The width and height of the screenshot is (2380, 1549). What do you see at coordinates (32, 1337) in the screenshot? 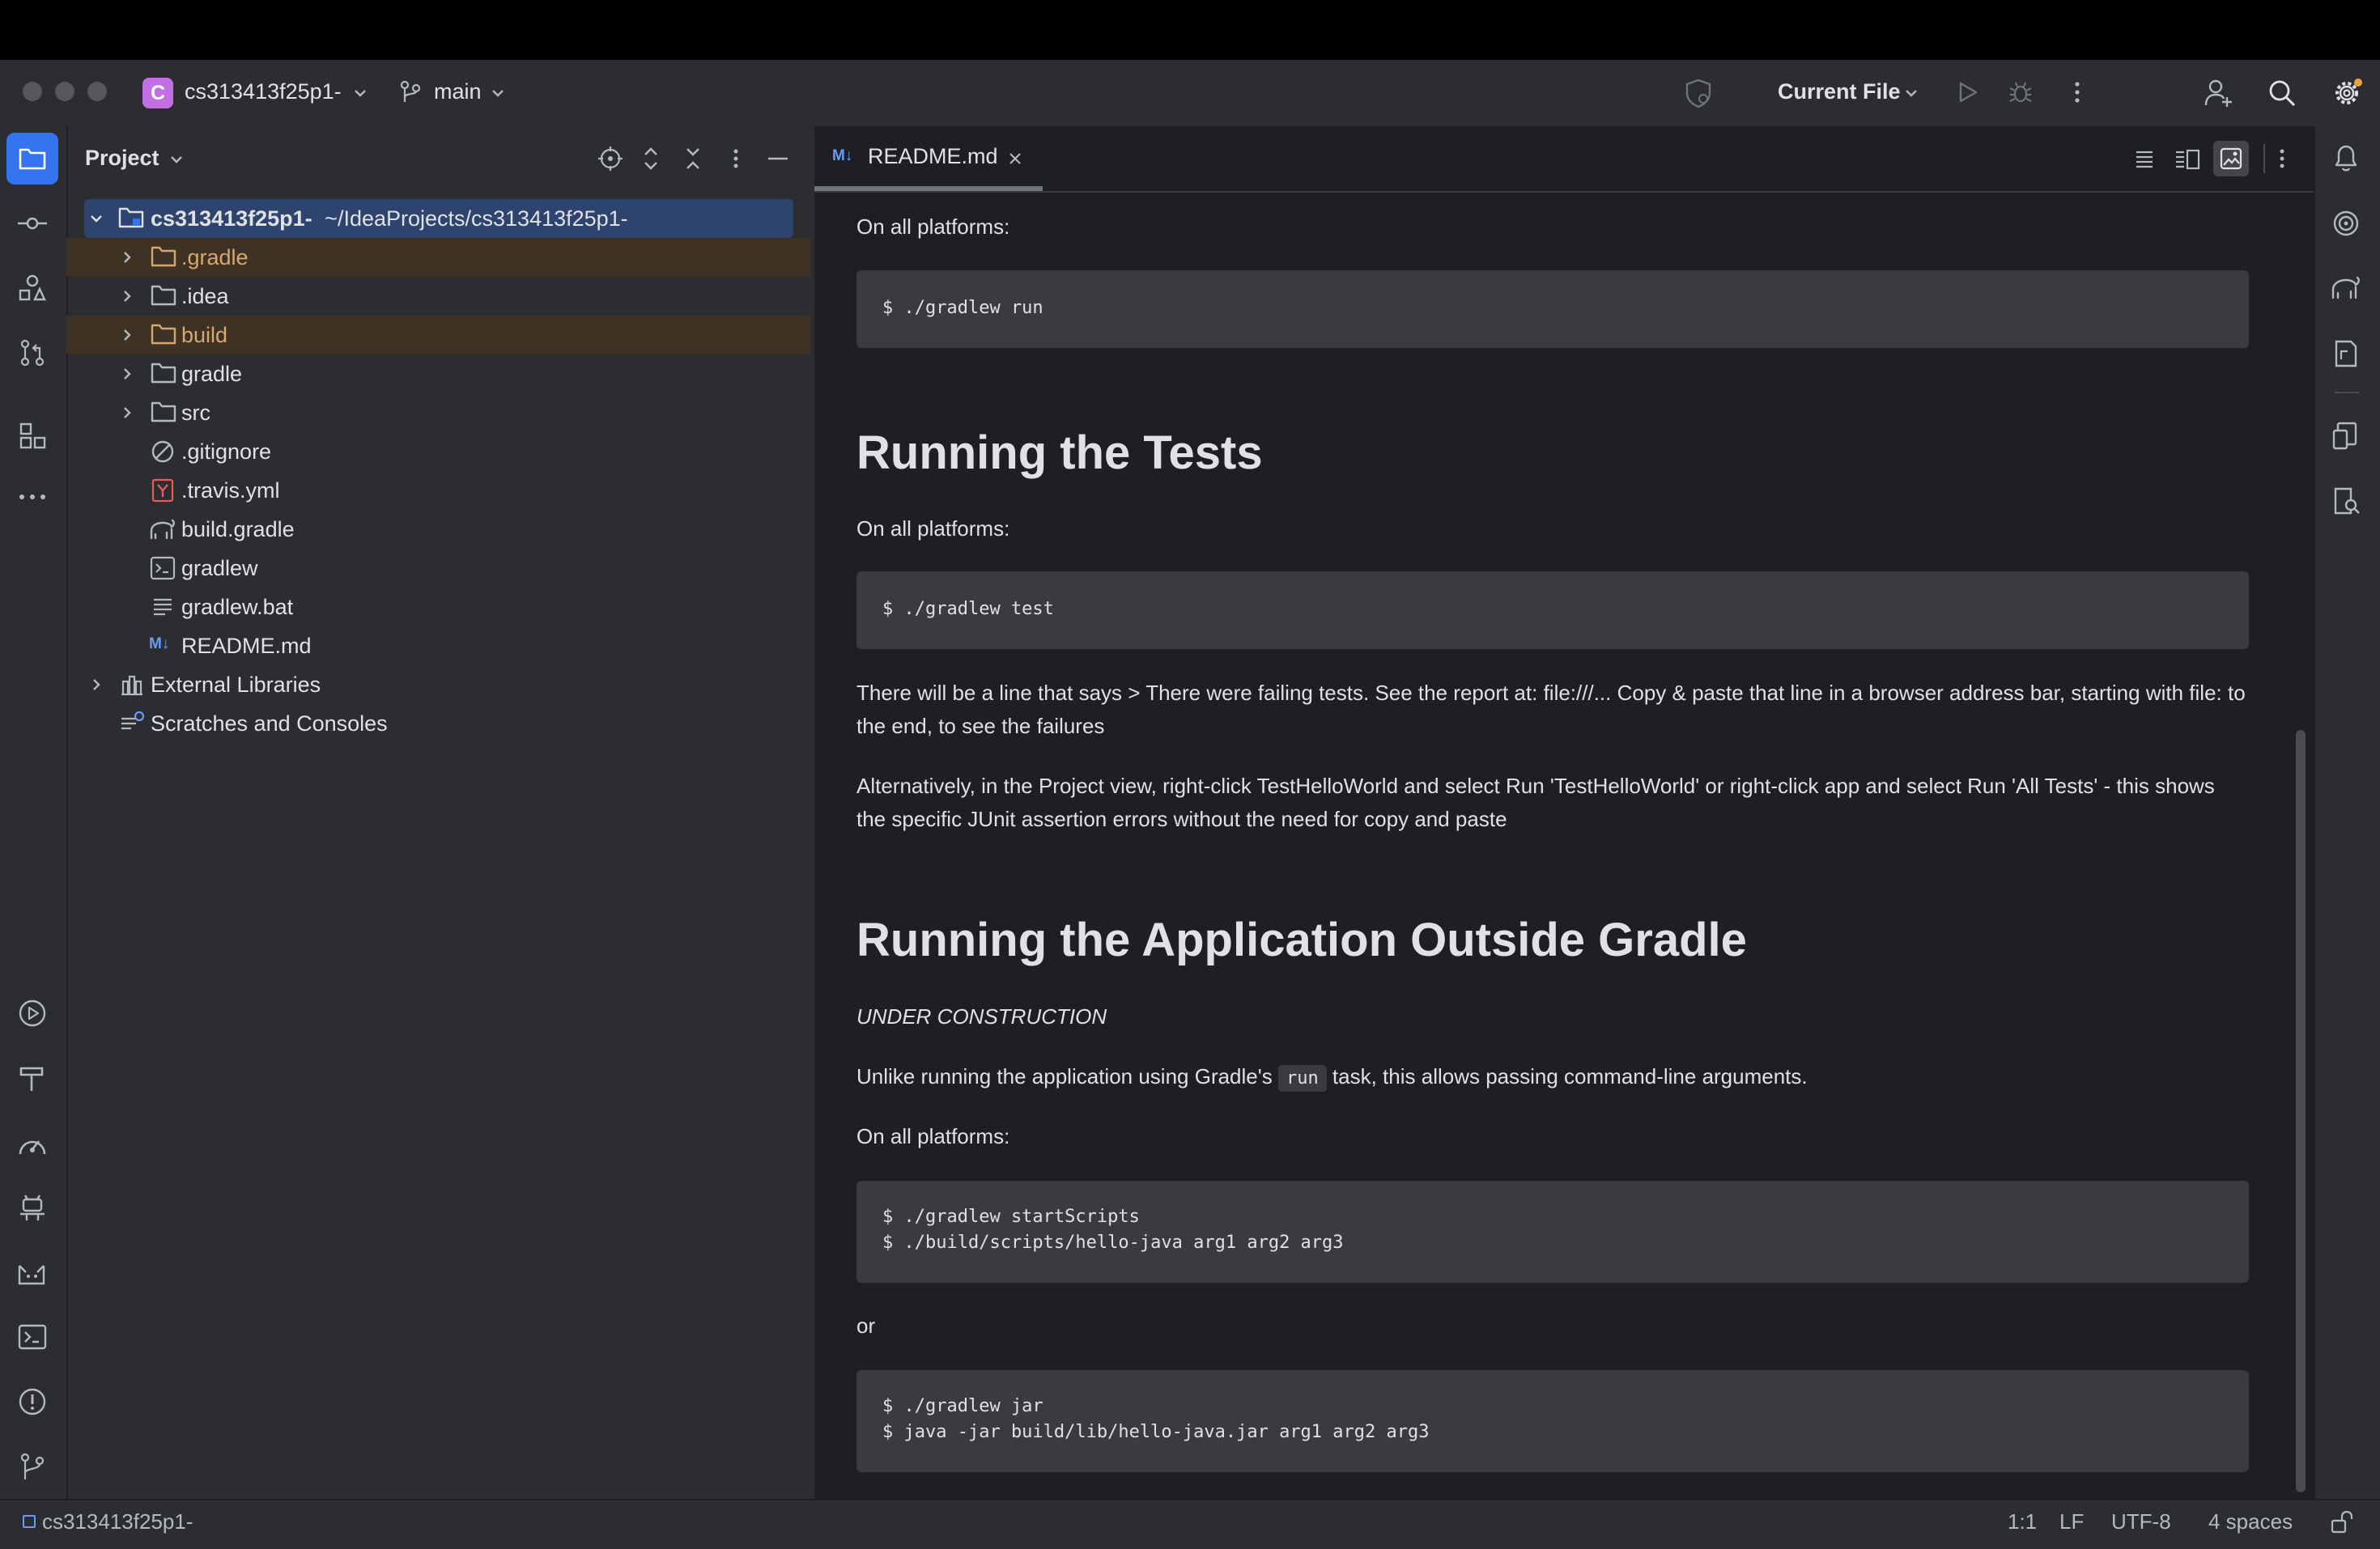
I see `terminal-icon` at bounding box center [32, 1337].